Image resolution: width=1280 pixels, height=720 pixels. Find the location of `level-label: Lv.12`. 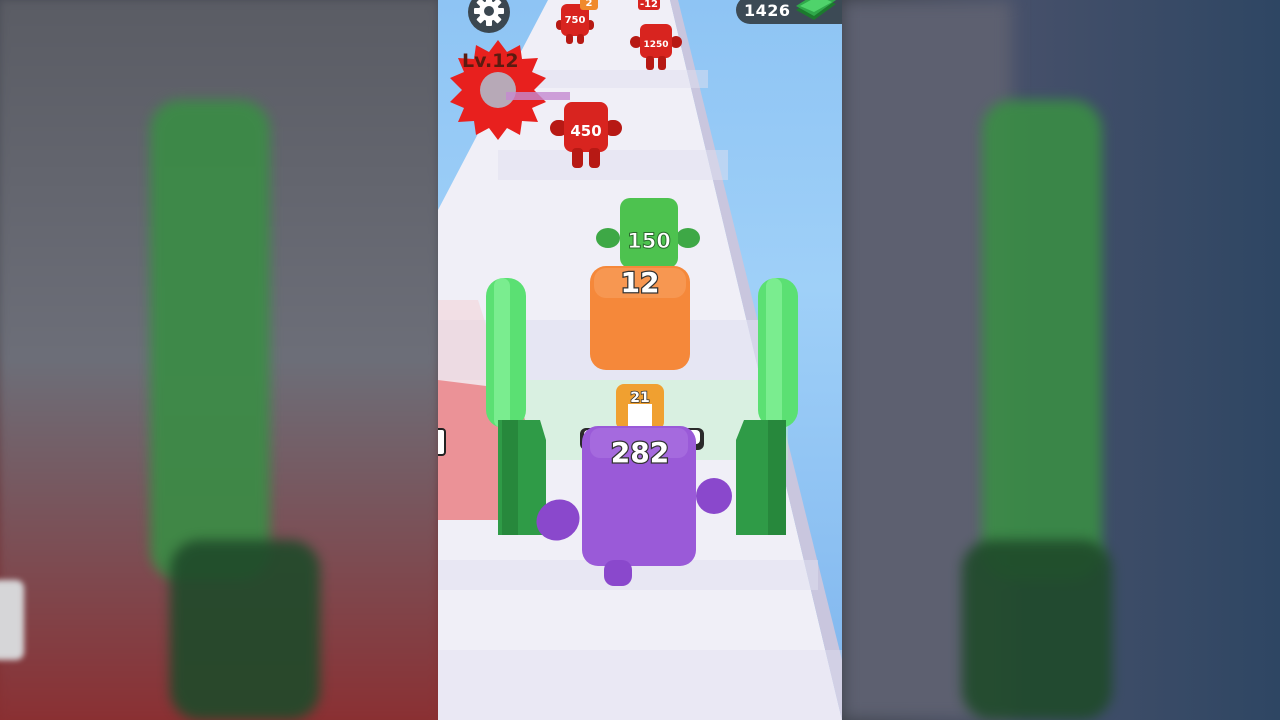

level-label: Lv.12 is located at coordinates (490, 61).